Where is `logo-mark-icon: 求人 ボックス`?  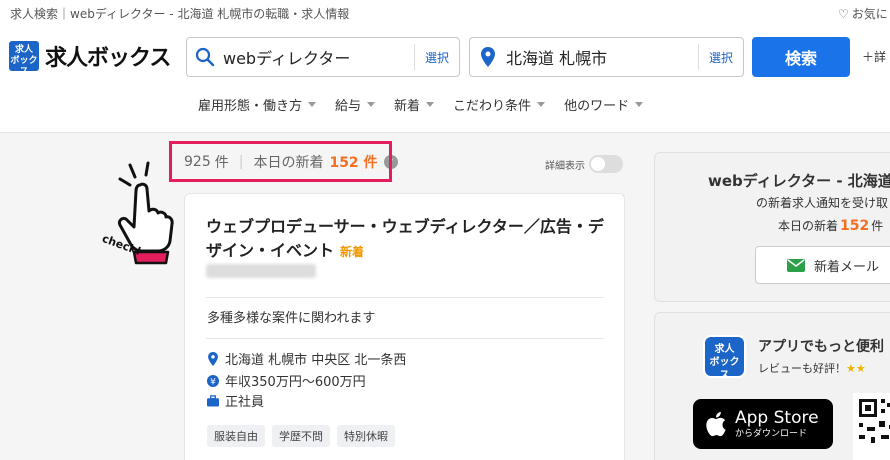
logo-mark-icon: 求人 ボックス is located at coordinates (24, 59).